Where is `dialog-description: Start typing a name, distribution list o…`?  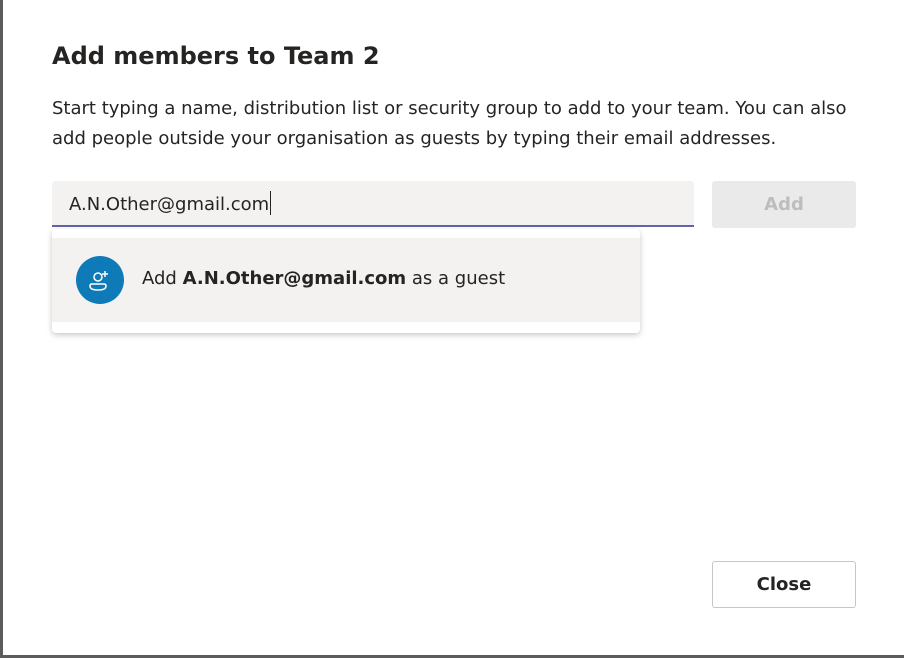 dialog-description: Start typing a name, distribution list o… is located at coordinates (449, 123).